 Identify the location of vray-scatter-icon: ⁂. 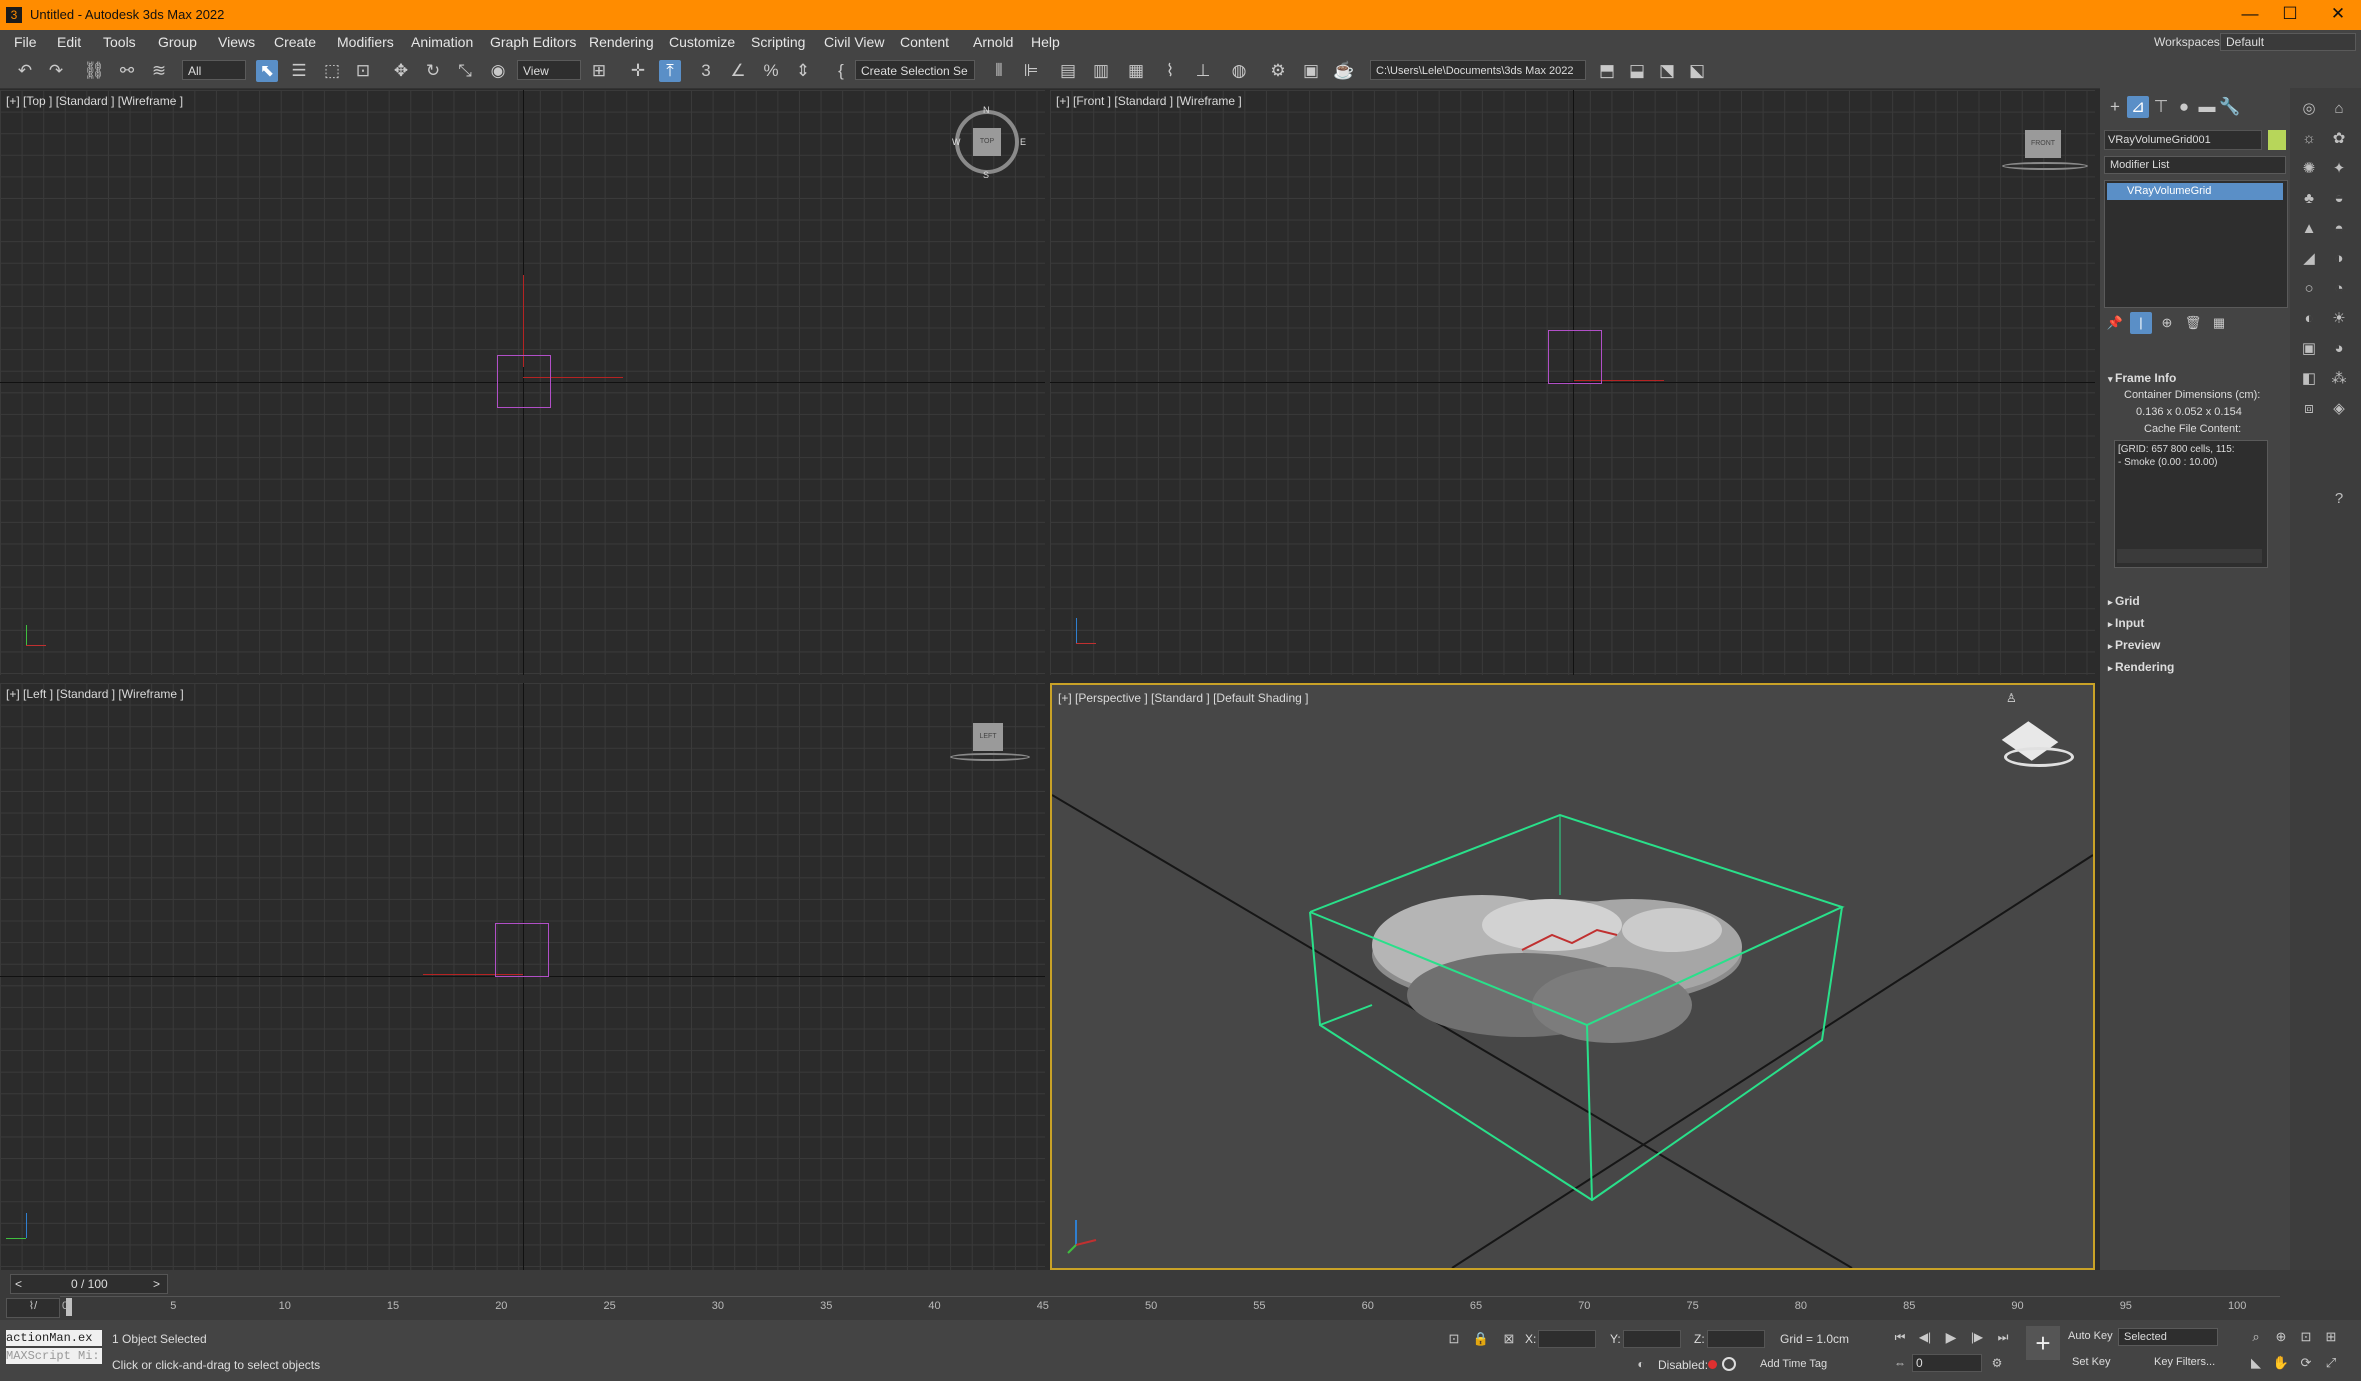
(2339, 379).